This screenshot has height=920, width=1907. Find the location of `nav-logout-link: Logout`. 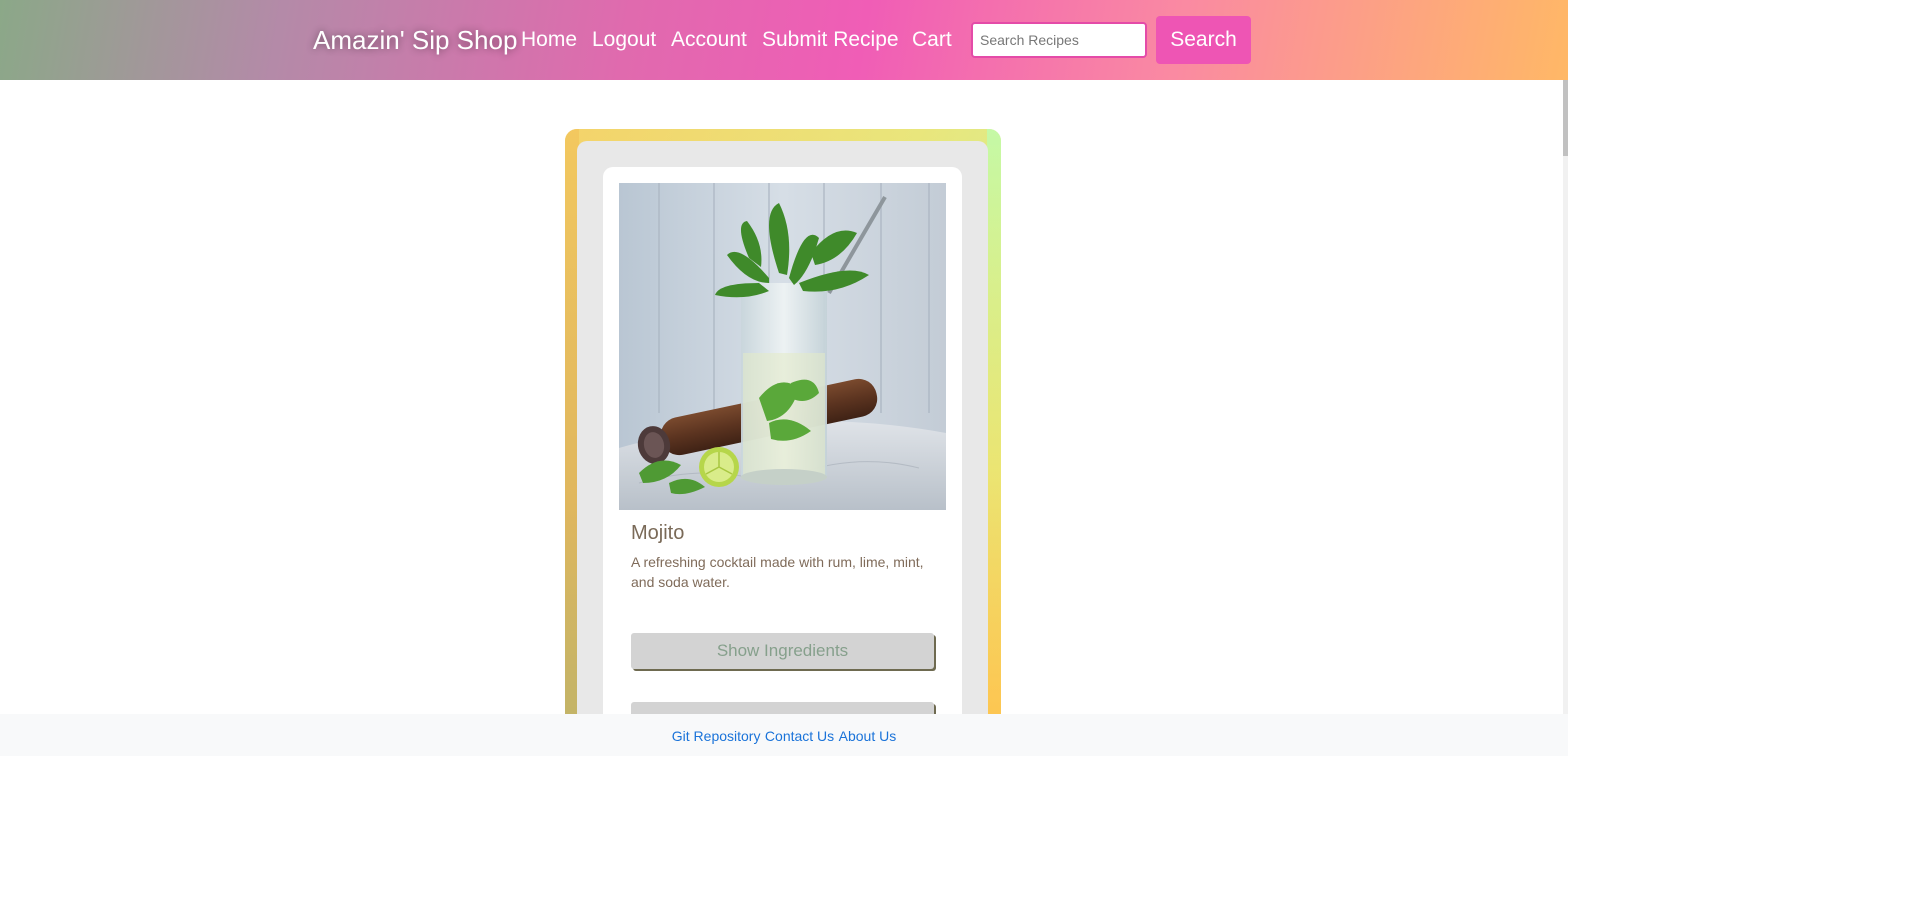

nav-logout-link: Logout is located at coordinates (624, 40).